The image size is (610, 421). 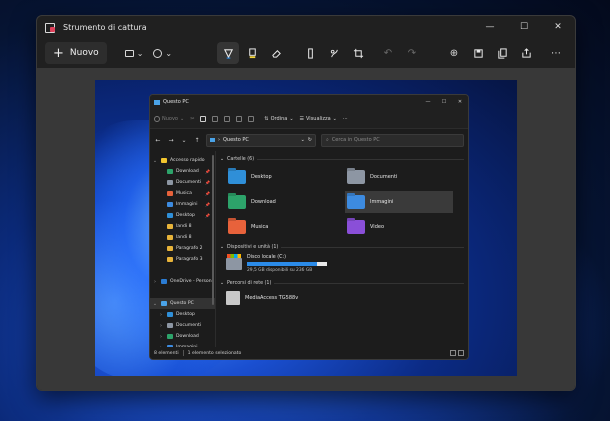 I want to click on new-snip-button: + Nuovo, so click(x=76, y=53).